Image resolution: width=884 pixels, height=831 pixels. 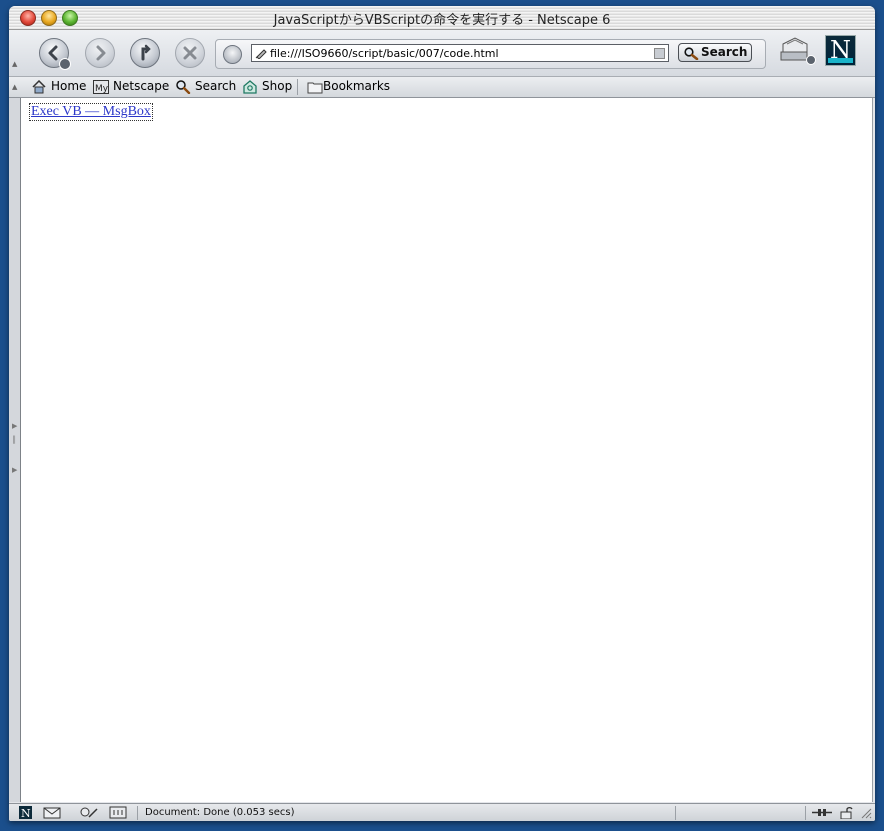 I want to click on address-book-icon, so click(x=118, y=812).